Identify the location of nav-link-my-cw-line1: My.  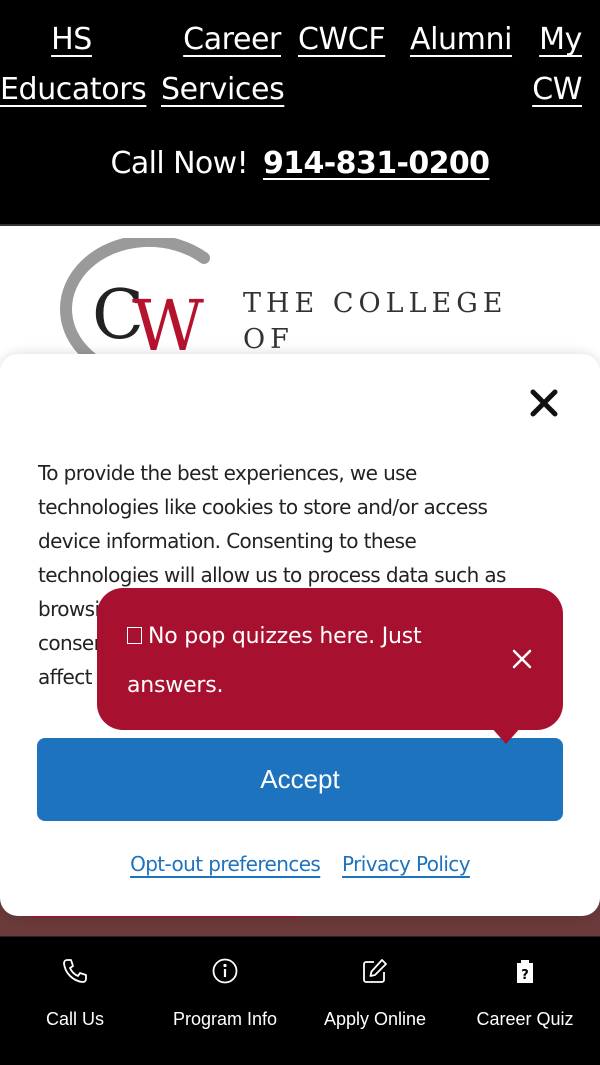
(560, 39).